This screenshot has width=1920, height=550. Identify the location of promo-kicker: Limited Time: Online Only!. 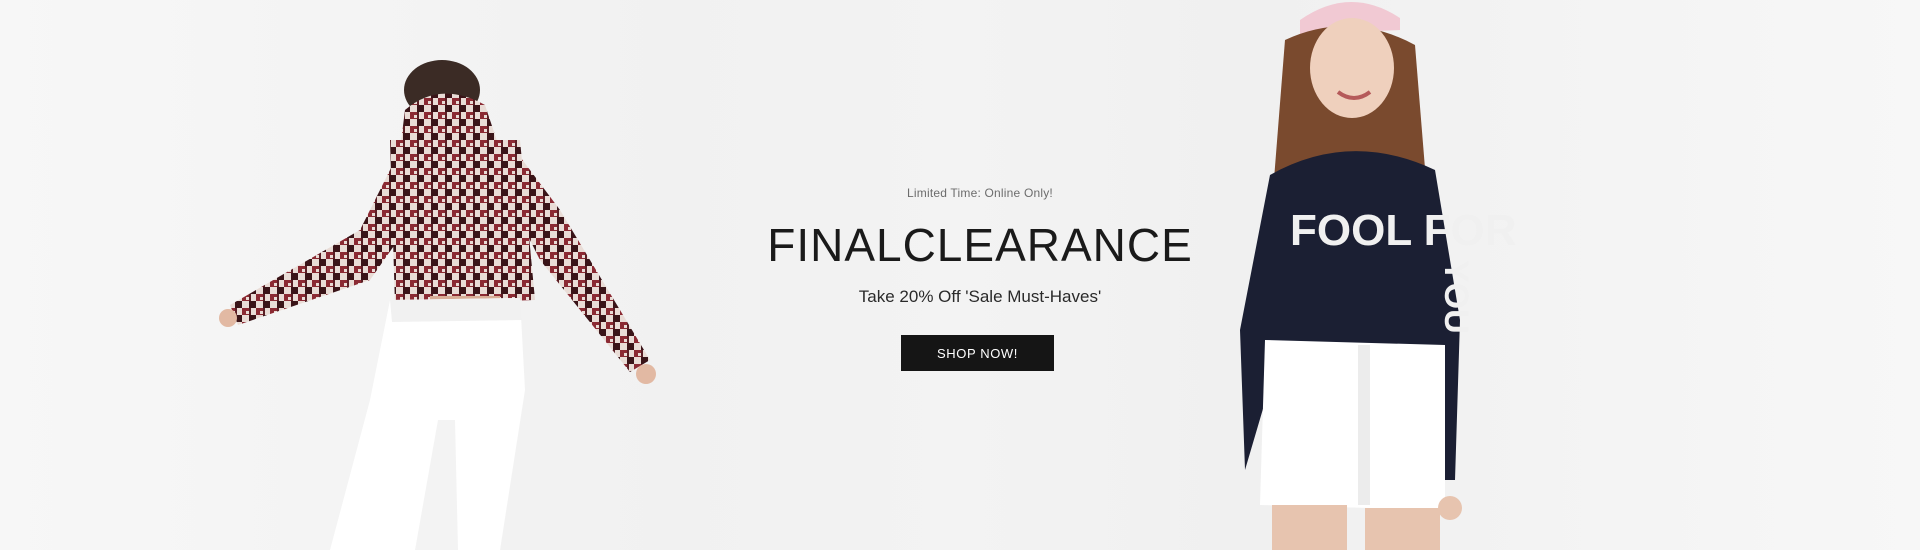
(980, 193).